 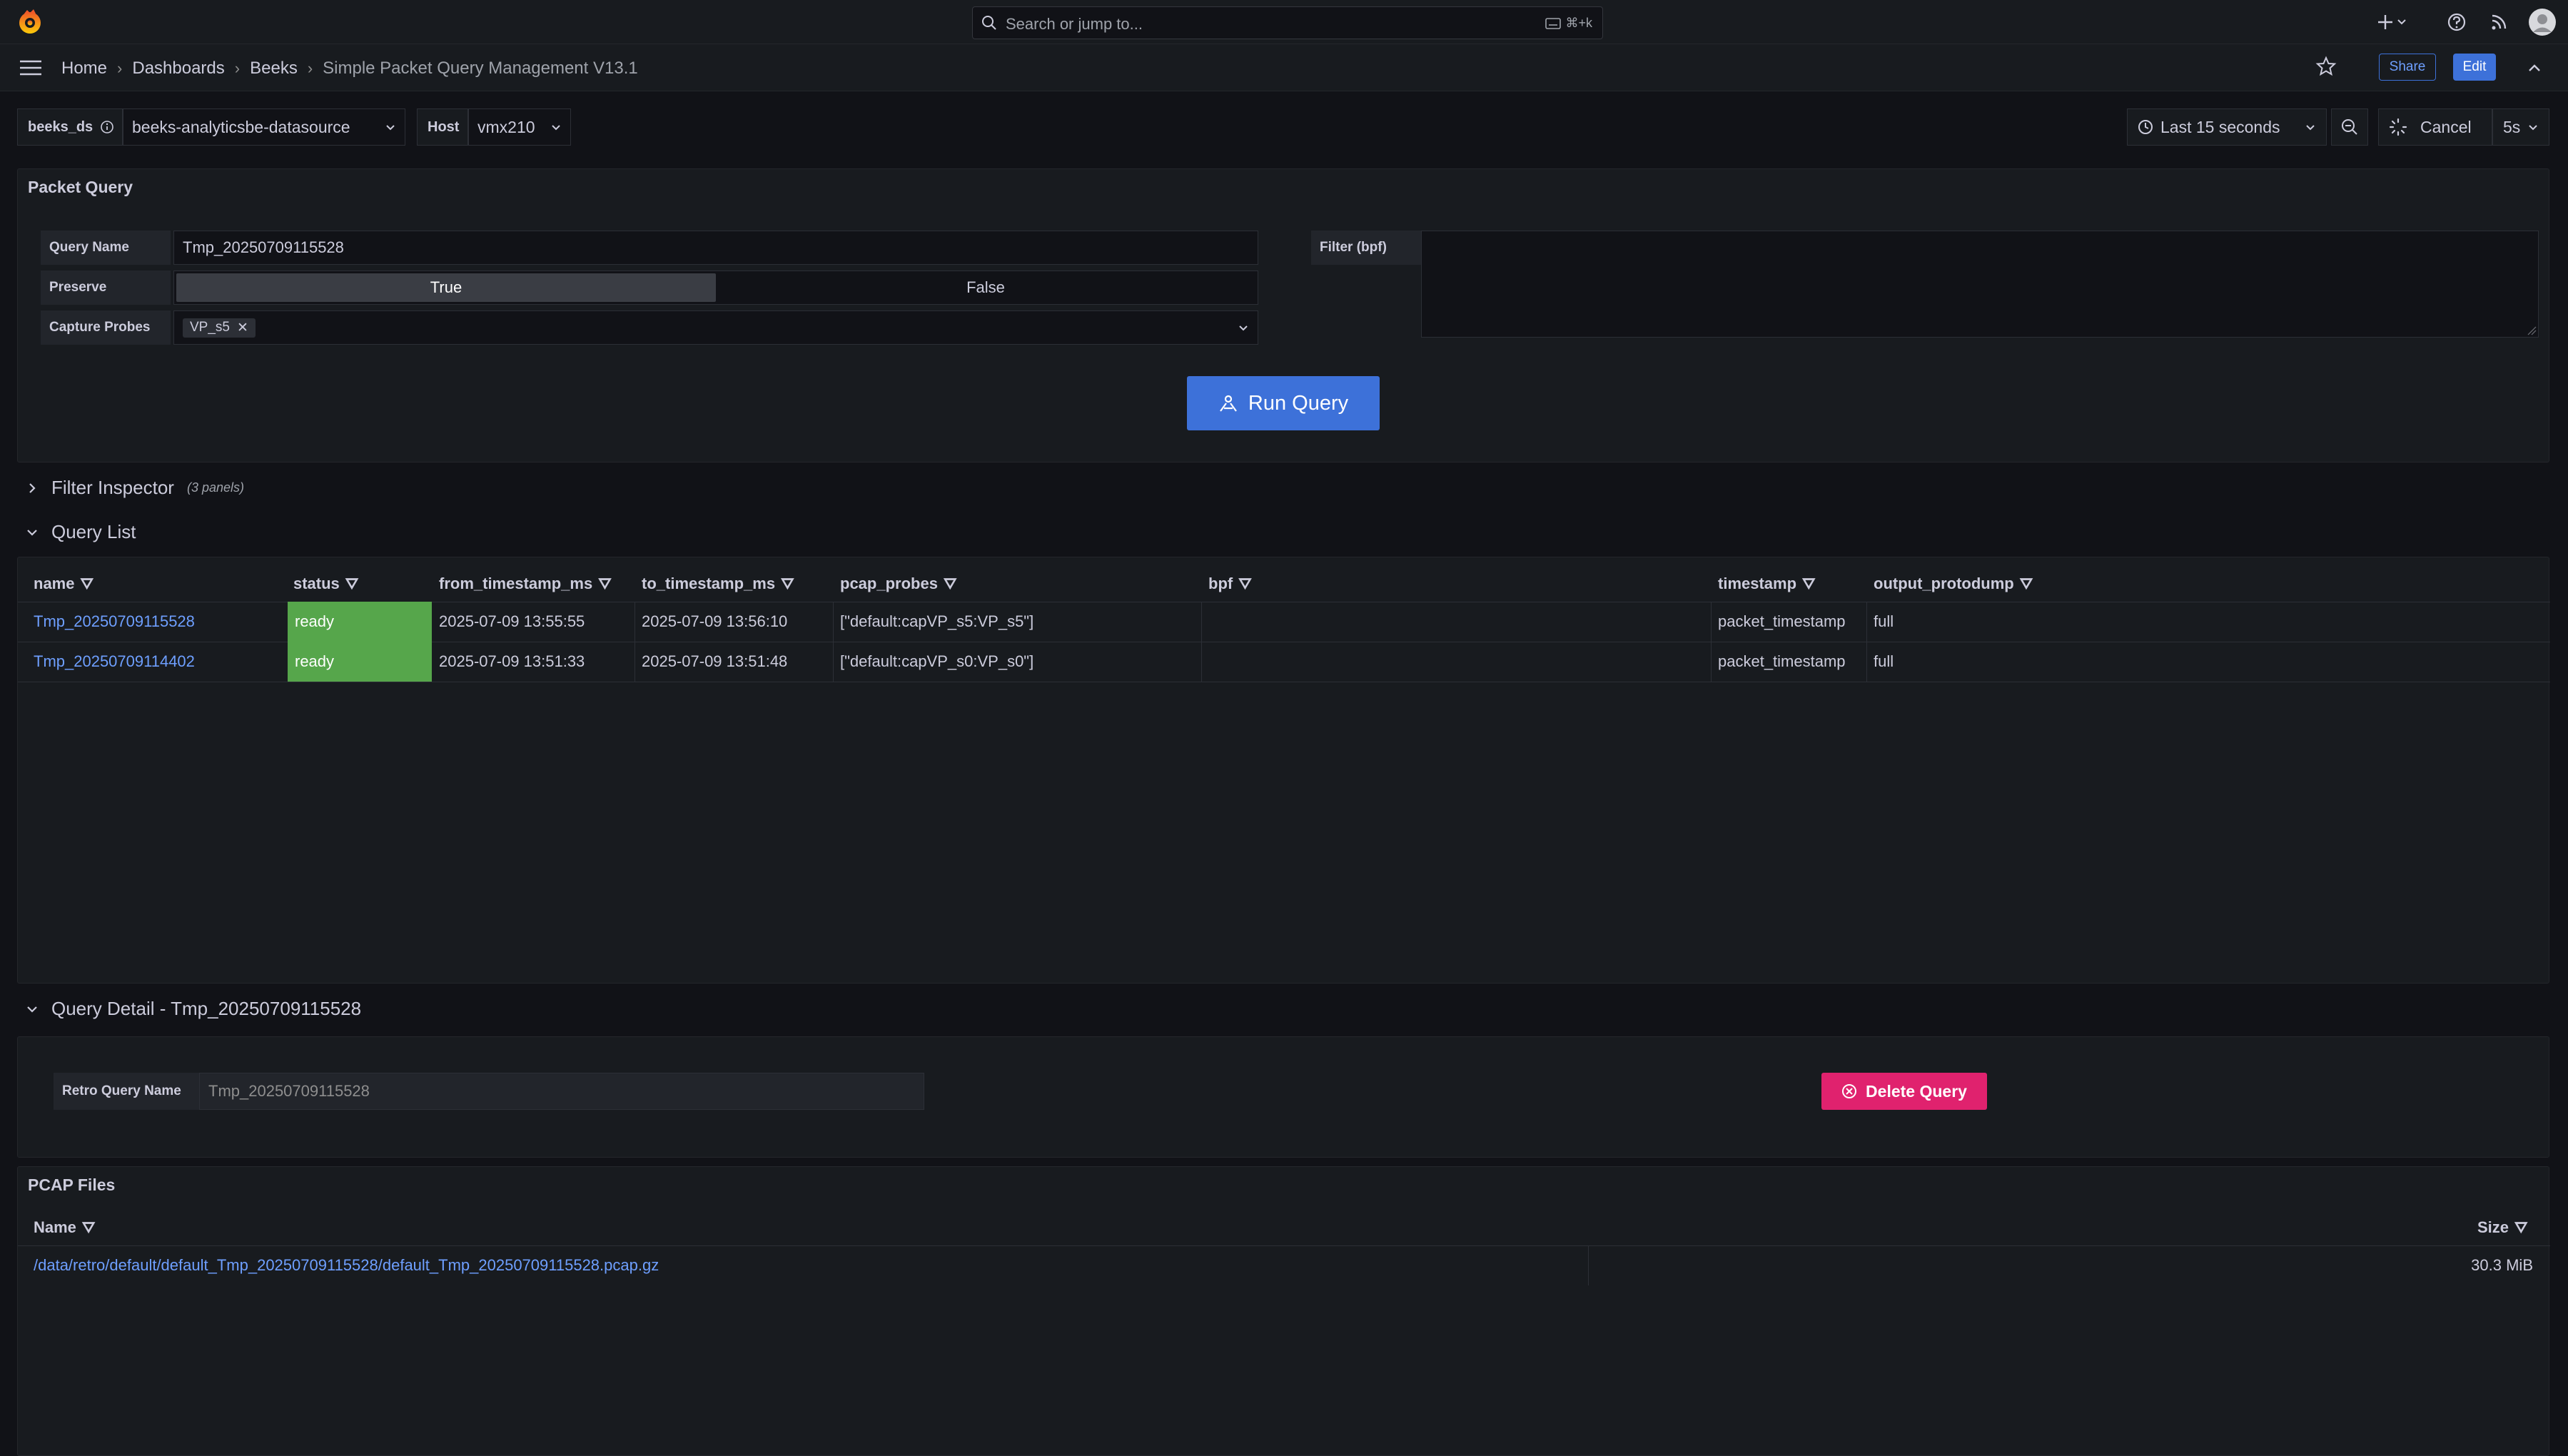 What do you see at coordinates (2393, 22) in the screenshot?
I see `add-new-icon` at bounding box center [2393, 22].